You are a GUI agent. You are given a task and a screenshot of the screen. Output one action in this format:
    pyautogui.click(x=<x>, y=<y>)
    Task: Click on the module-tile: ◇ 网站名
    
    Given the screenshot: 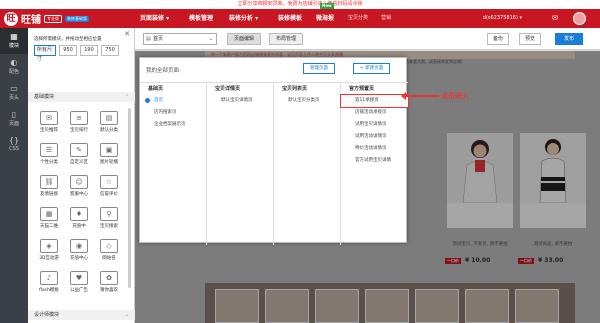 What is the action you would take?
    pyautogui.click(x=109, y=251)
    